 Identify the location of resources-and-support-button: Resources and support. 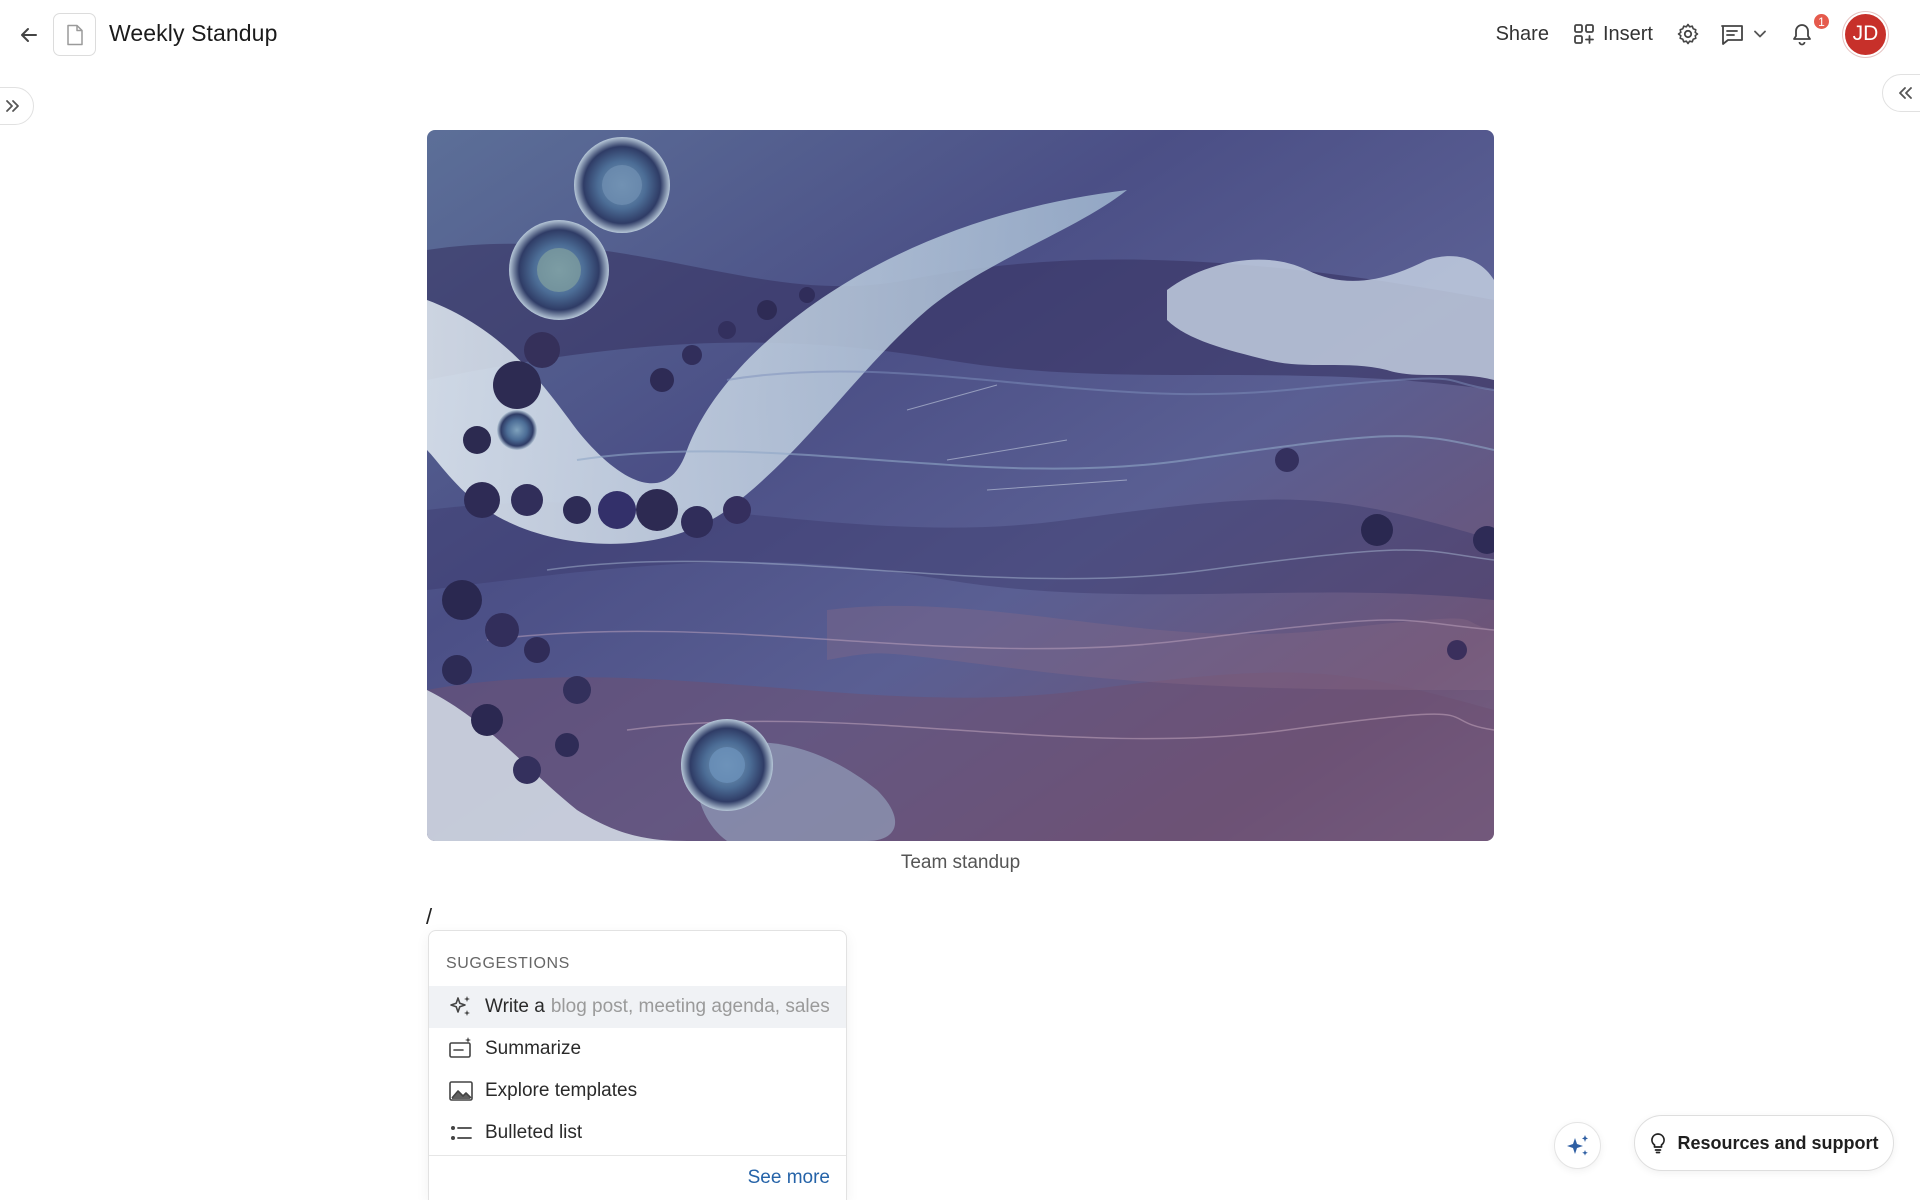
(1764, 1143).